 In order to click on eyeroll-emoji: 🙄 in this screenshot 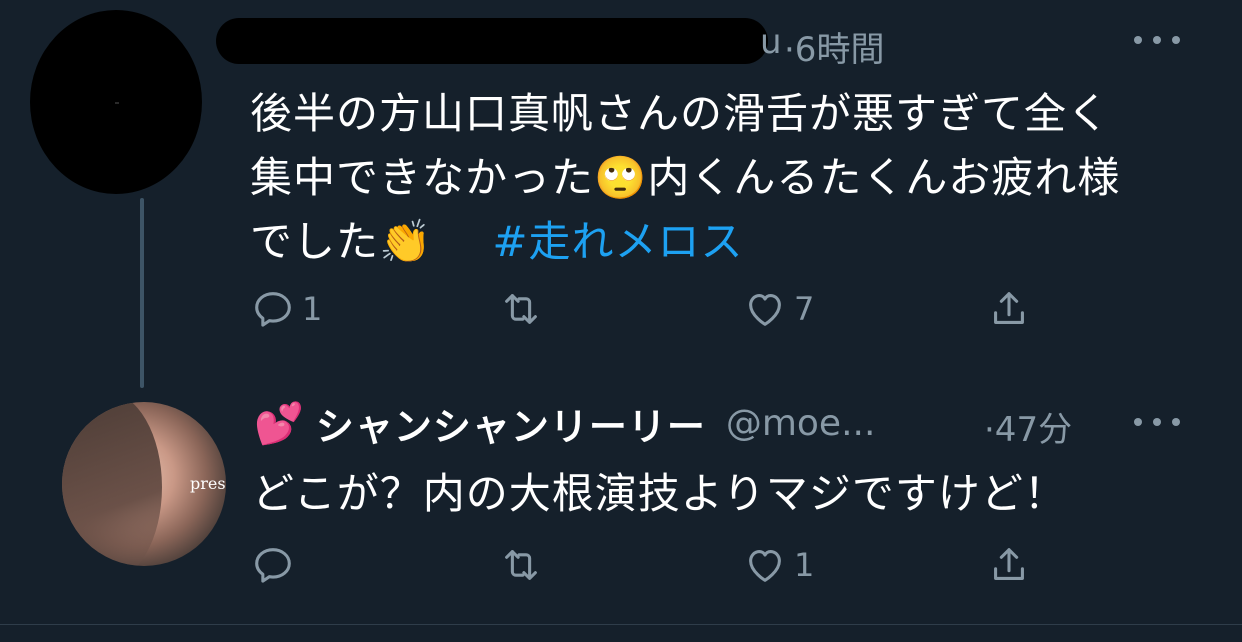, I will do `click(621, 177)`.